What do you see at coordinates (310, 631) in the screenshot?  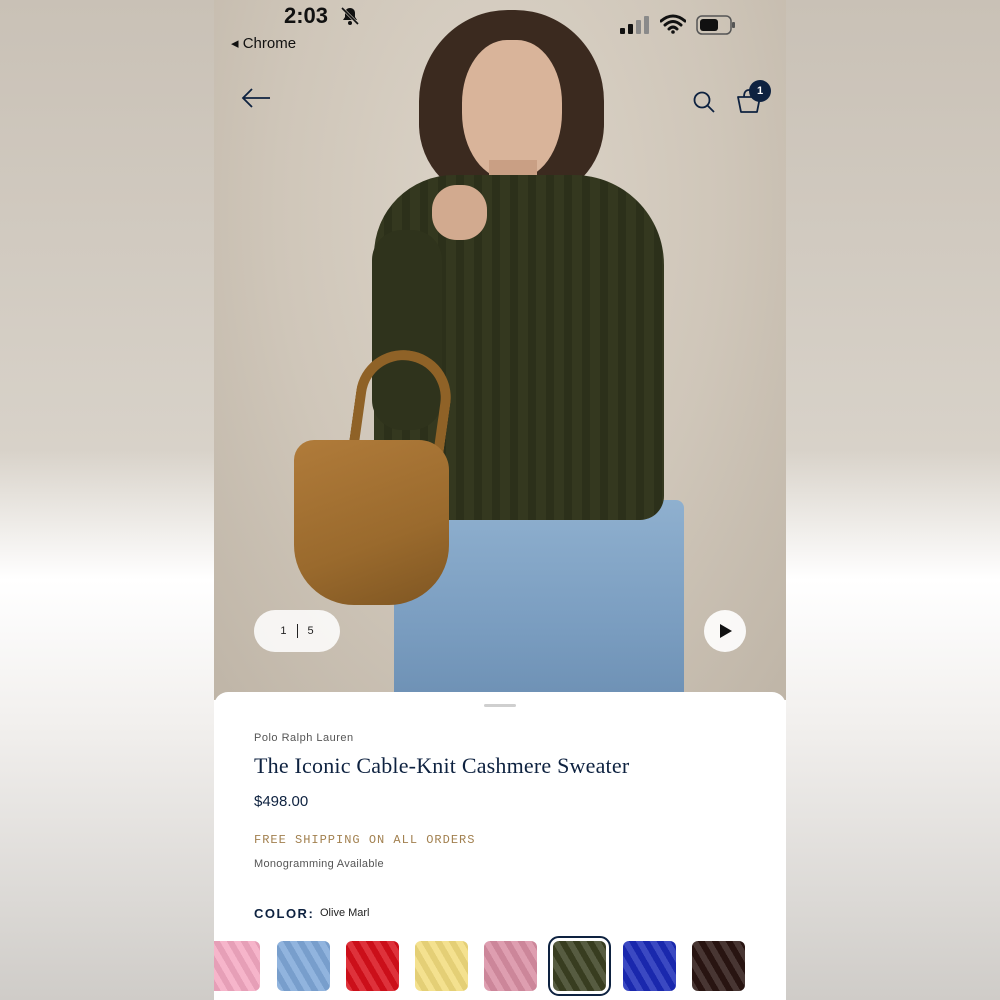 I see `pager-total: 5` at bounding box center [310, 631].